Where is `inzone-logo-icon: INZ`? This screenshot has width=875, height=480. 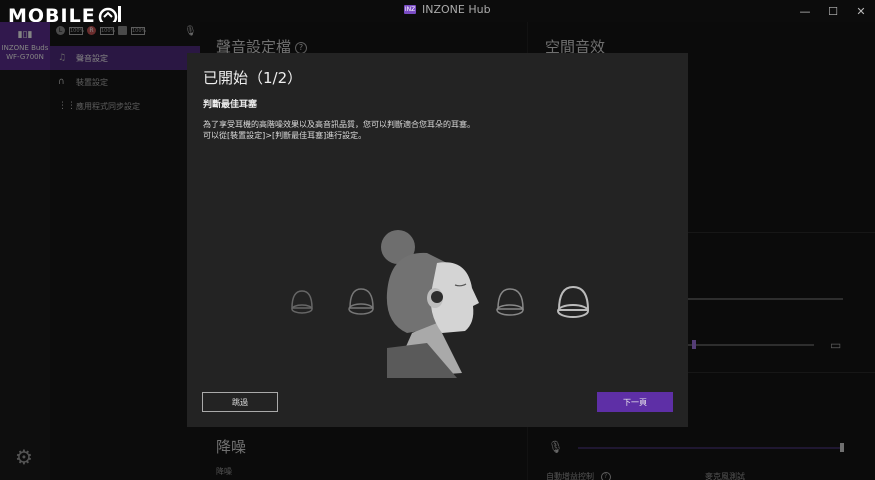
inzone-logo-icon: INZ is located at coordinates (410, 9).